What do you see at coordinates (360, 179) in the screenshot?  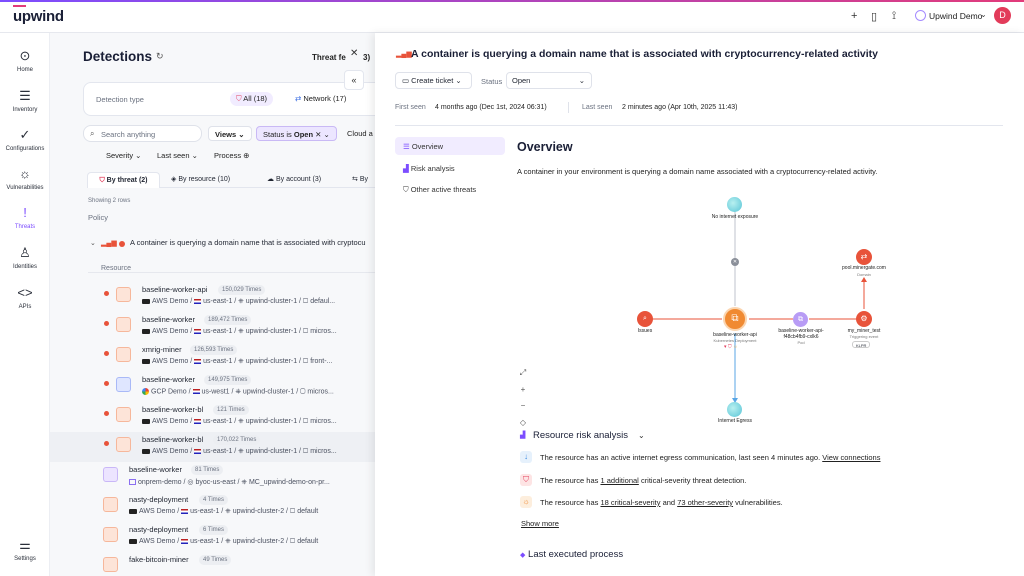 I see `tab-more: ⇆ By` at bounding box center [360, 179].